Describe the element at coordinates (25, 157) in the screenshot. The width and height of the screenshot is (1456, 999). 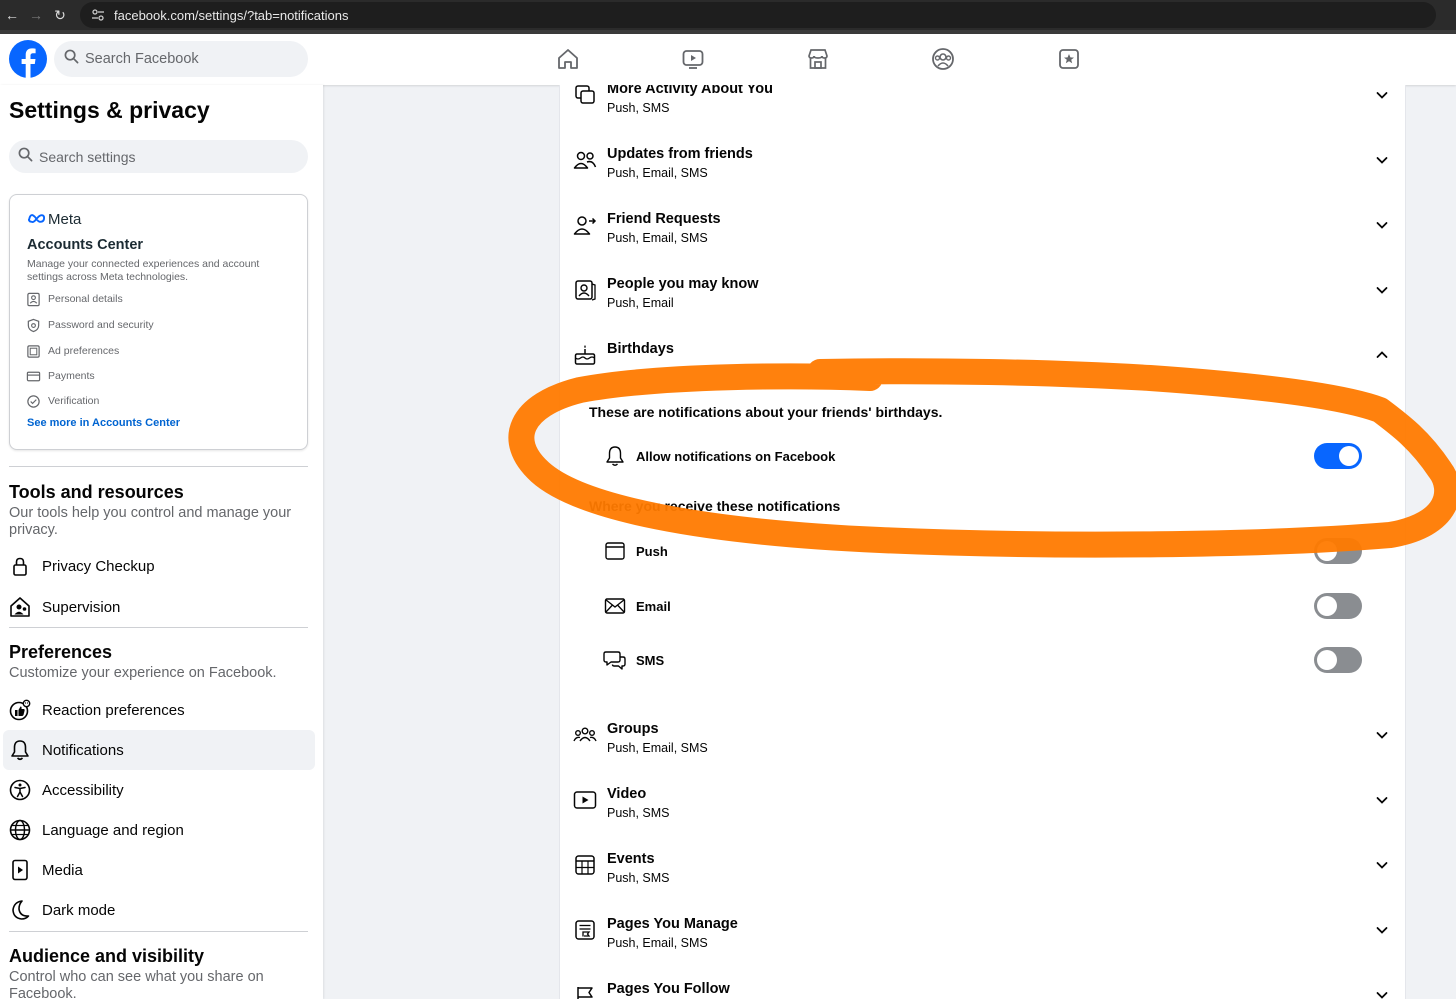
I see `search-icon` at that location.